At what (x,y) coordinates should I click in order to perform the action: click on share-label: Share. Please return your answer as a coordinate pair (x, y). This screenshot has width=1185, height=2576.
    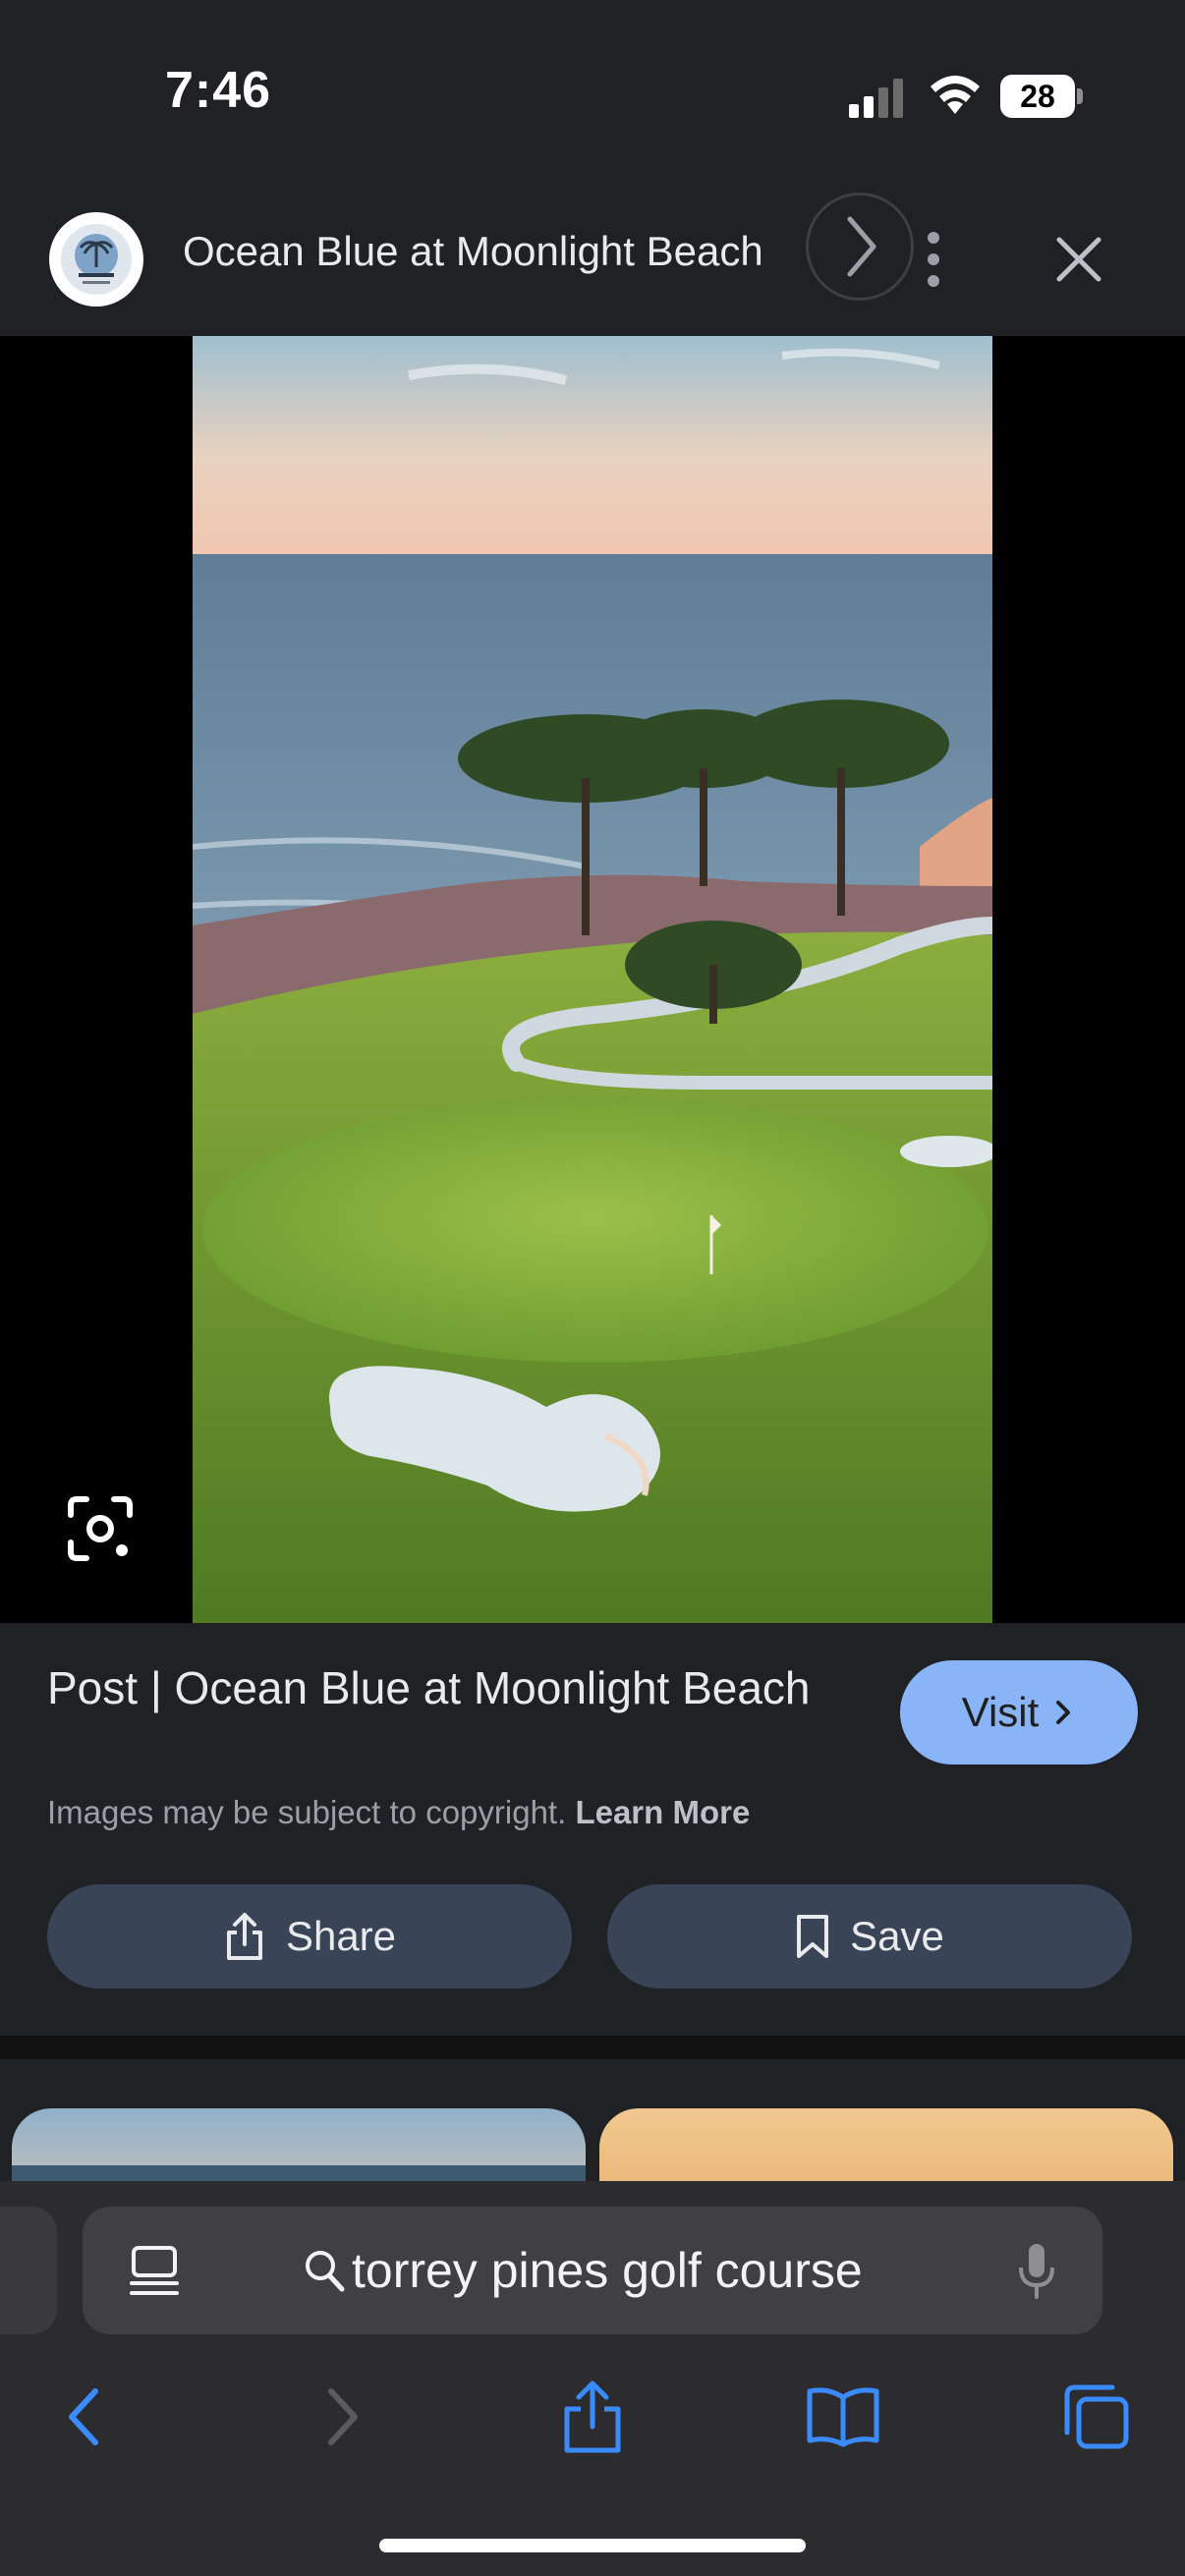
    Looking at the image, I should click on (341, 1936).